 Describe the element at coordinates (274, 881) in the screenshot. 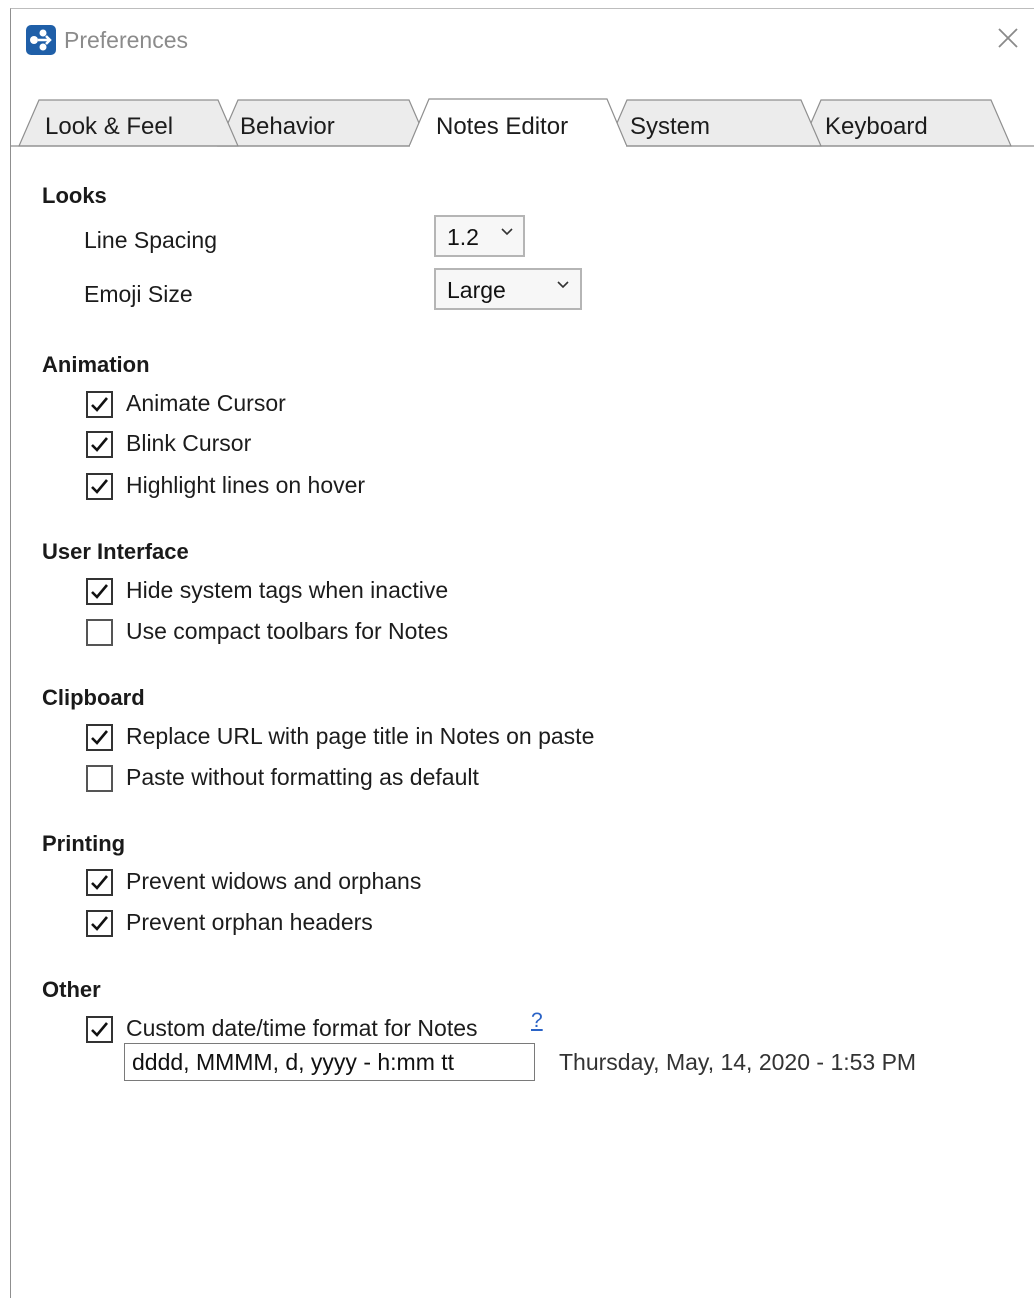

I see `widows-orphans-label: Prevent widows and orphans` at that location.